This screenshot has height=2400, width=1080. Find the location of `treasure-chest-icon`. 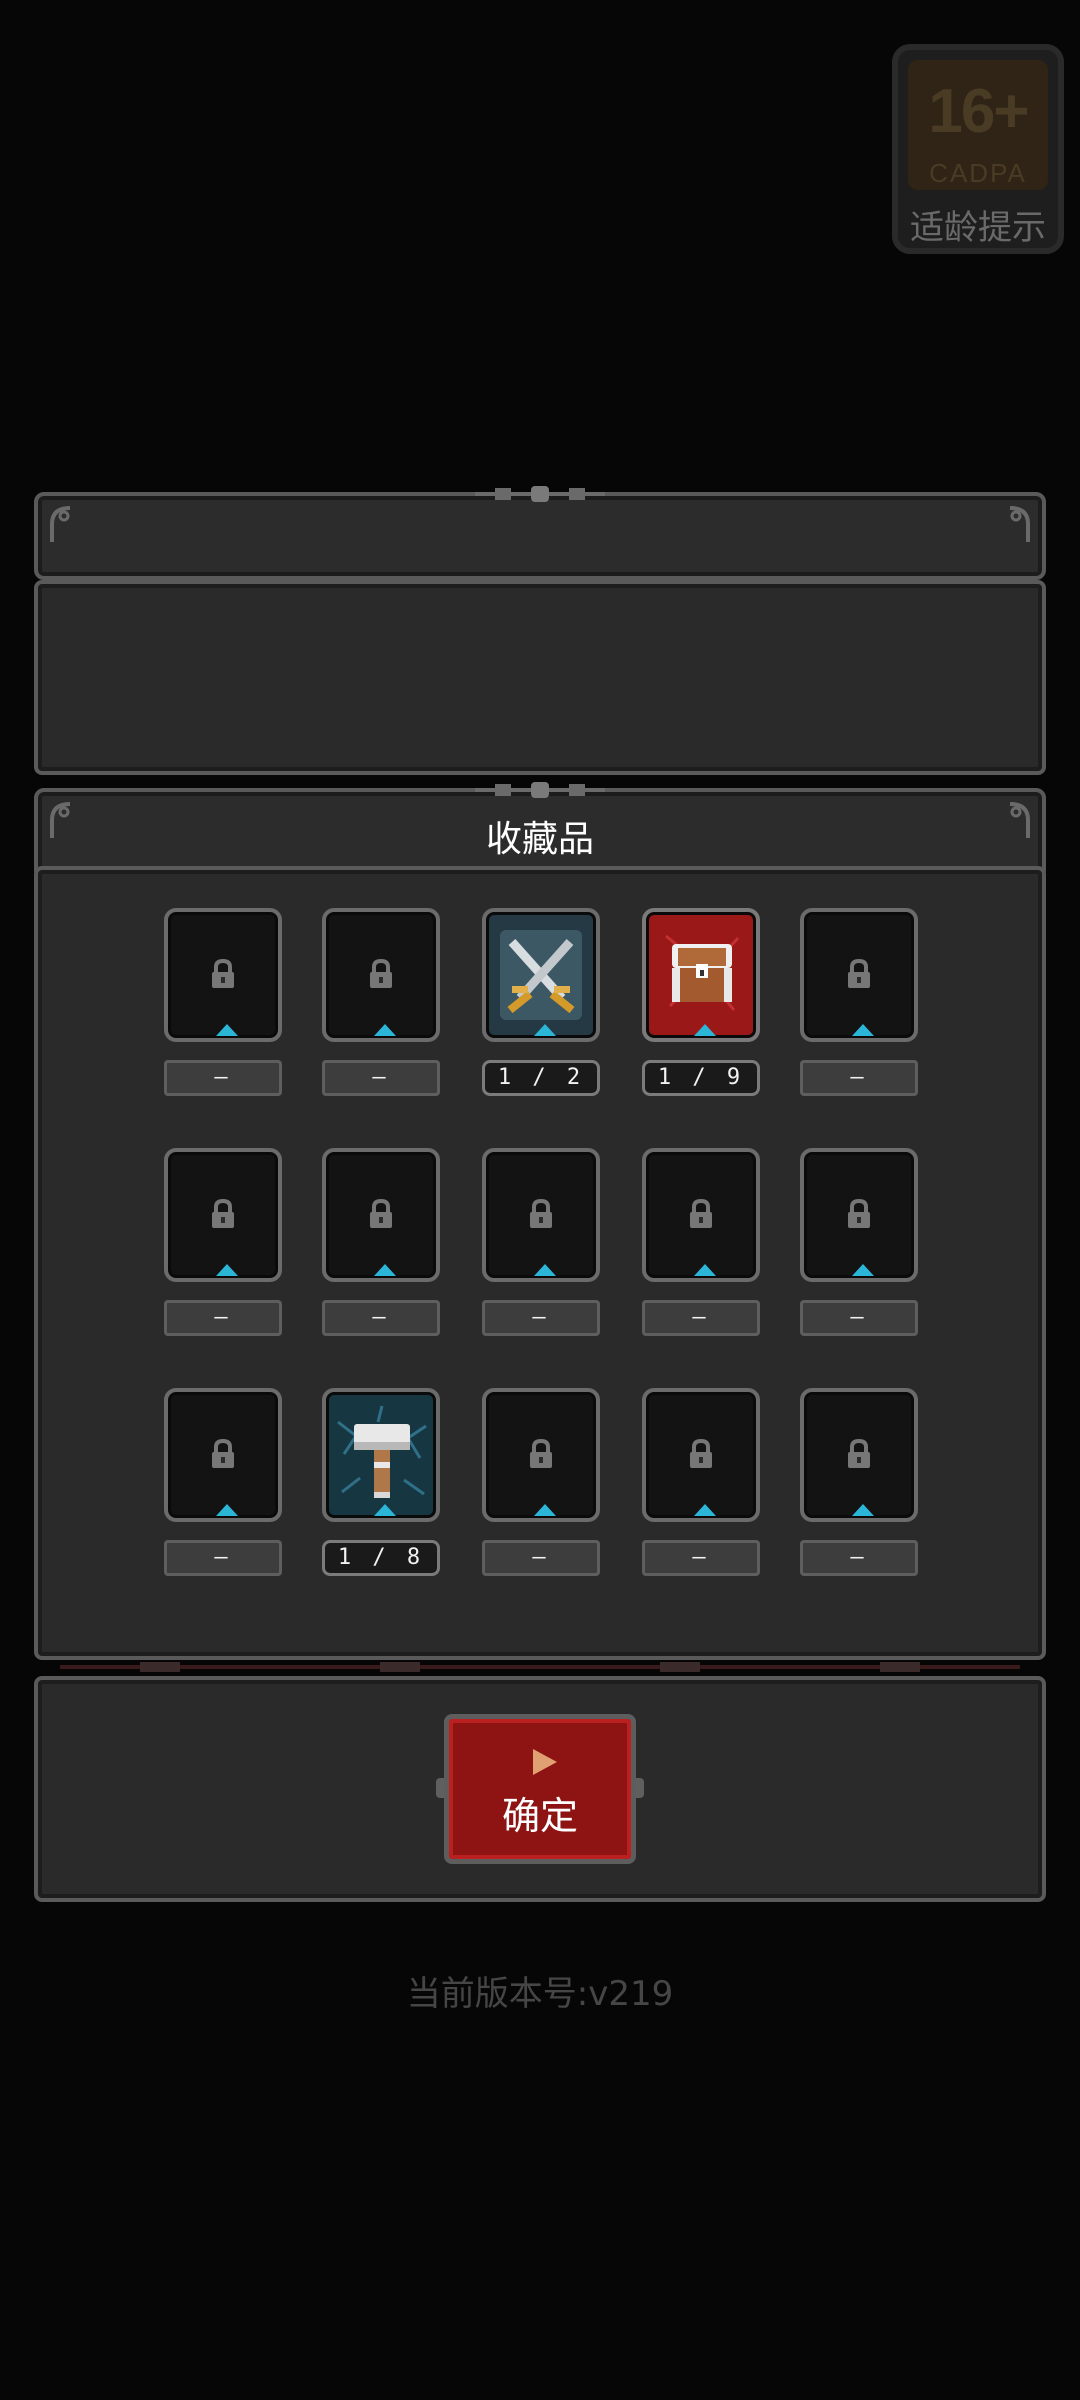

treasure-chest-icon is located at coordinates (702, 972).